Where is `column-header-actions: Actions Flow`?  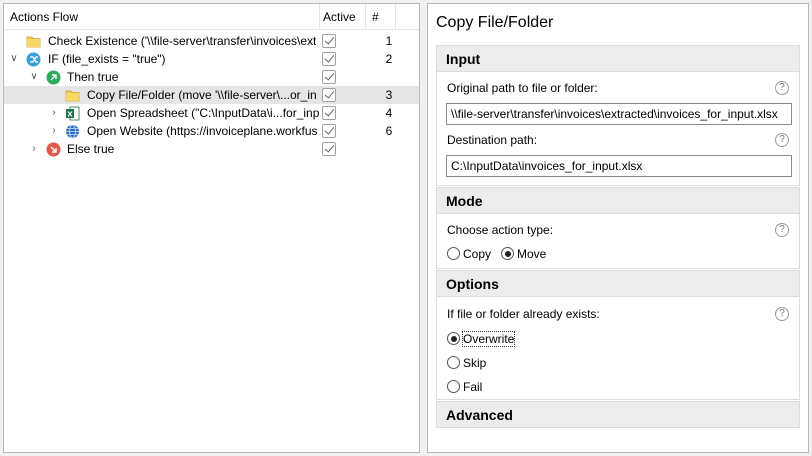 column-header-actions: Actions Flow is located at coordinates (162, 17).